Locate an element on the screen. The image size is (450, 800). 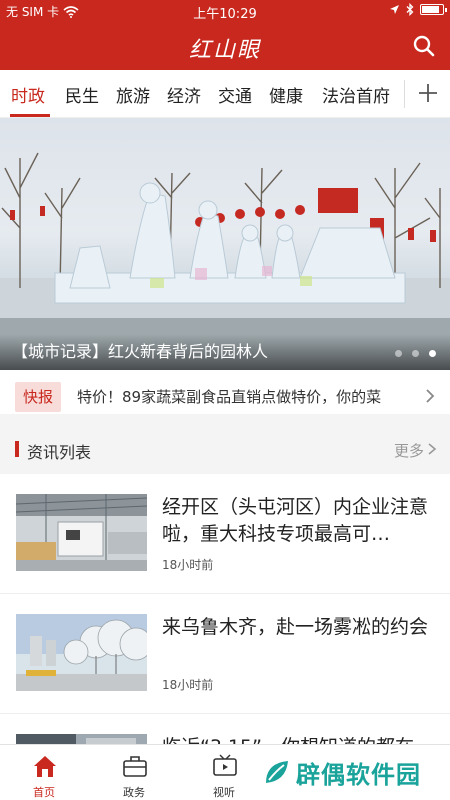
tab-jingji: 经济 is located at coordinates (184, 94).